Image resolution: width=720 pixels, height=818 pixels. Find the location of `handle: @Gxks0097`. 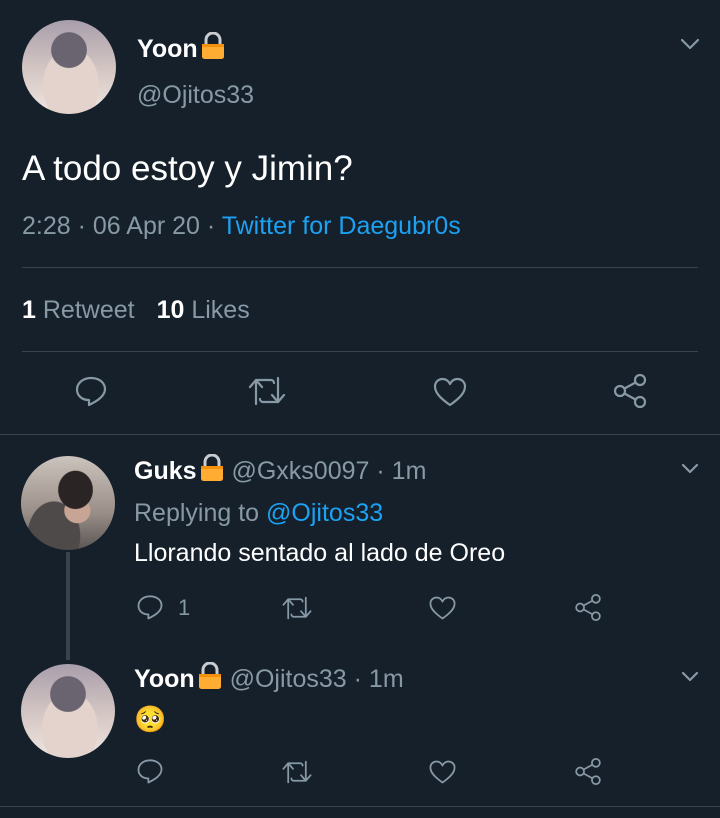

handle: @Gxks0097 is located at coordinates (300, 471).